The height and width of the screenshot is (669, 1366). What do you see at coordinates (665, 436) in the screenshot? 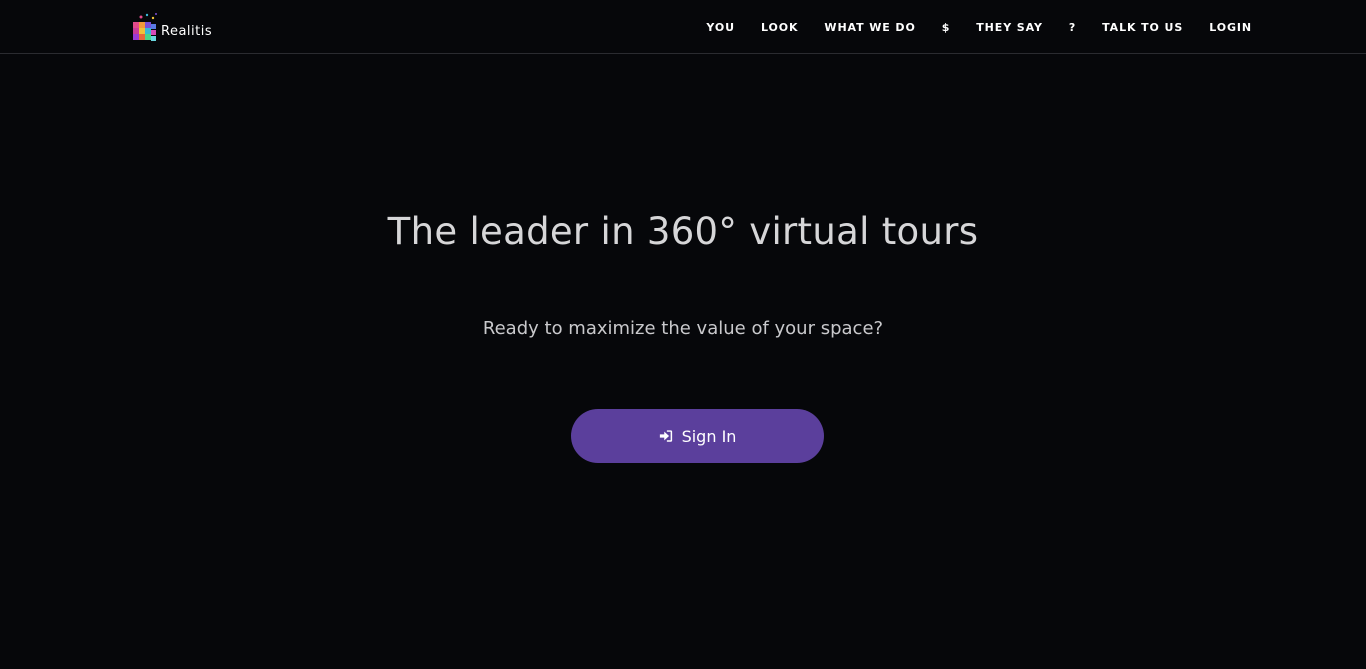
I see `sign-in-icon` at bounding box center [665, 436].